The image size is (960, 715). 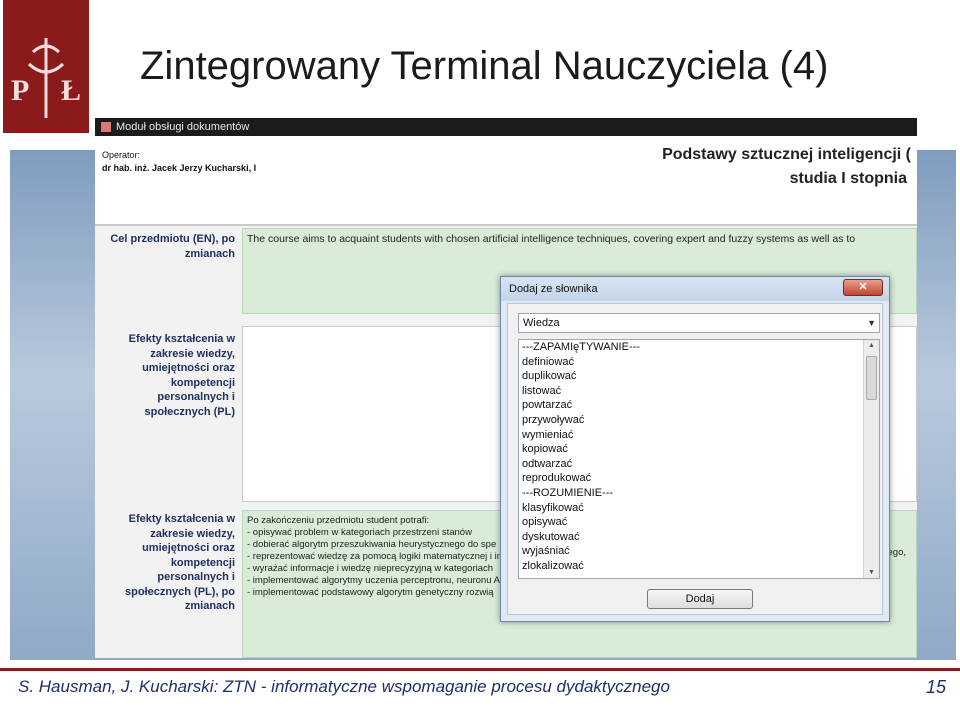 I want to click on outcome-line-fragment: ego,, so click(x=897, y=552).